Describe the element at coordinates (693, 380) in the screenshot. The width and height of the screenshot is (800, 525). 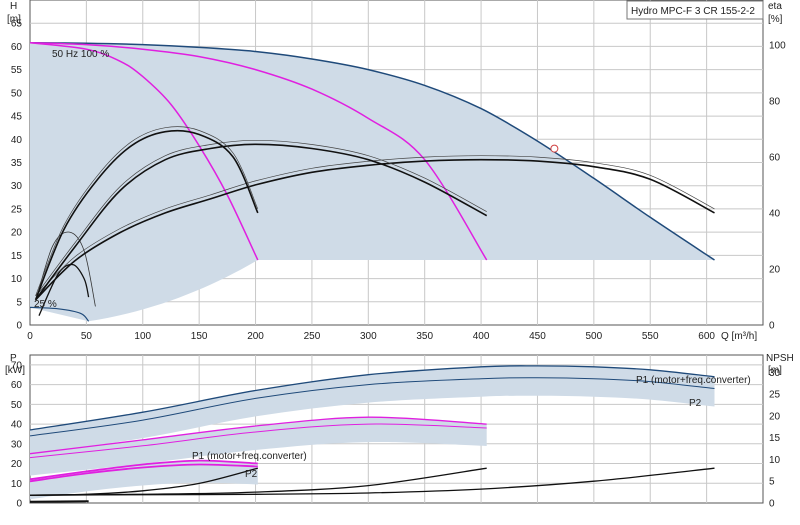
I see `p1-top-label: P1 (motor+freq.converter)` at that location.